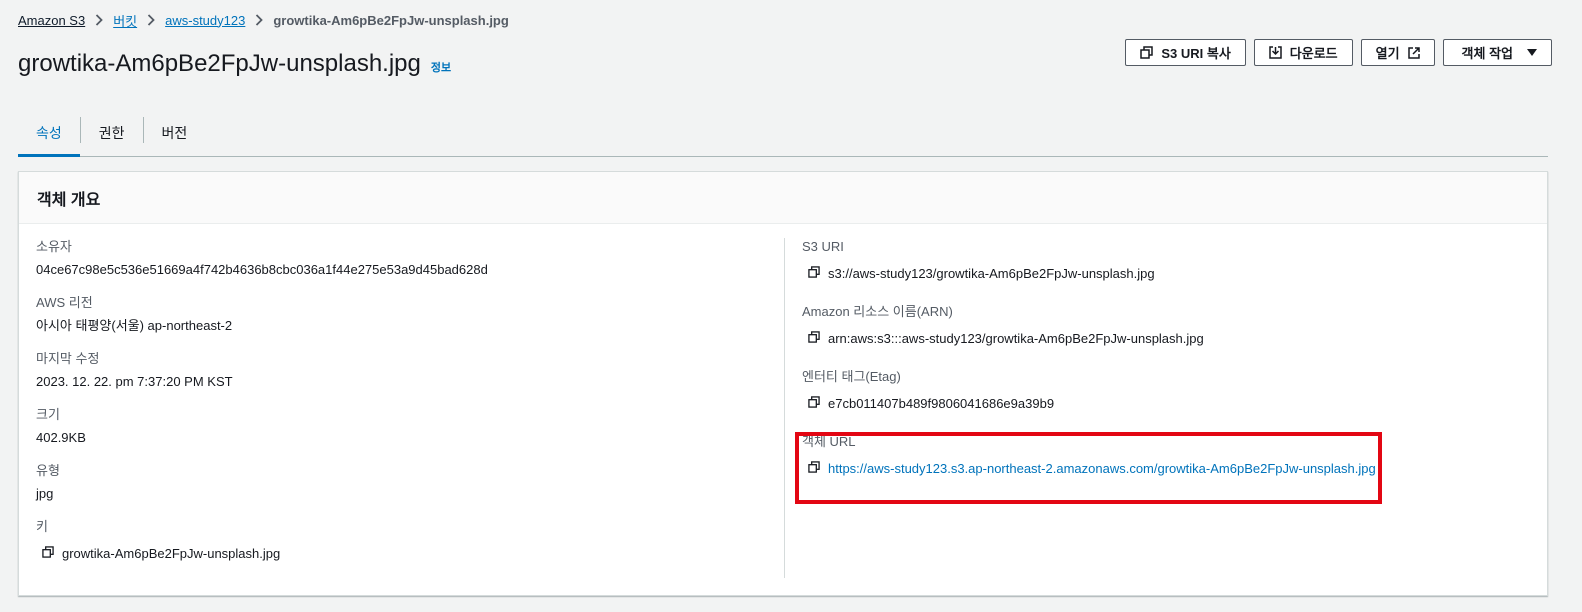 This screenshot has height=612, width=1582. I want to click on page-header: growtika-Am6pBe2FpJw-unsplash.jpg 정보, so click(234, 64).